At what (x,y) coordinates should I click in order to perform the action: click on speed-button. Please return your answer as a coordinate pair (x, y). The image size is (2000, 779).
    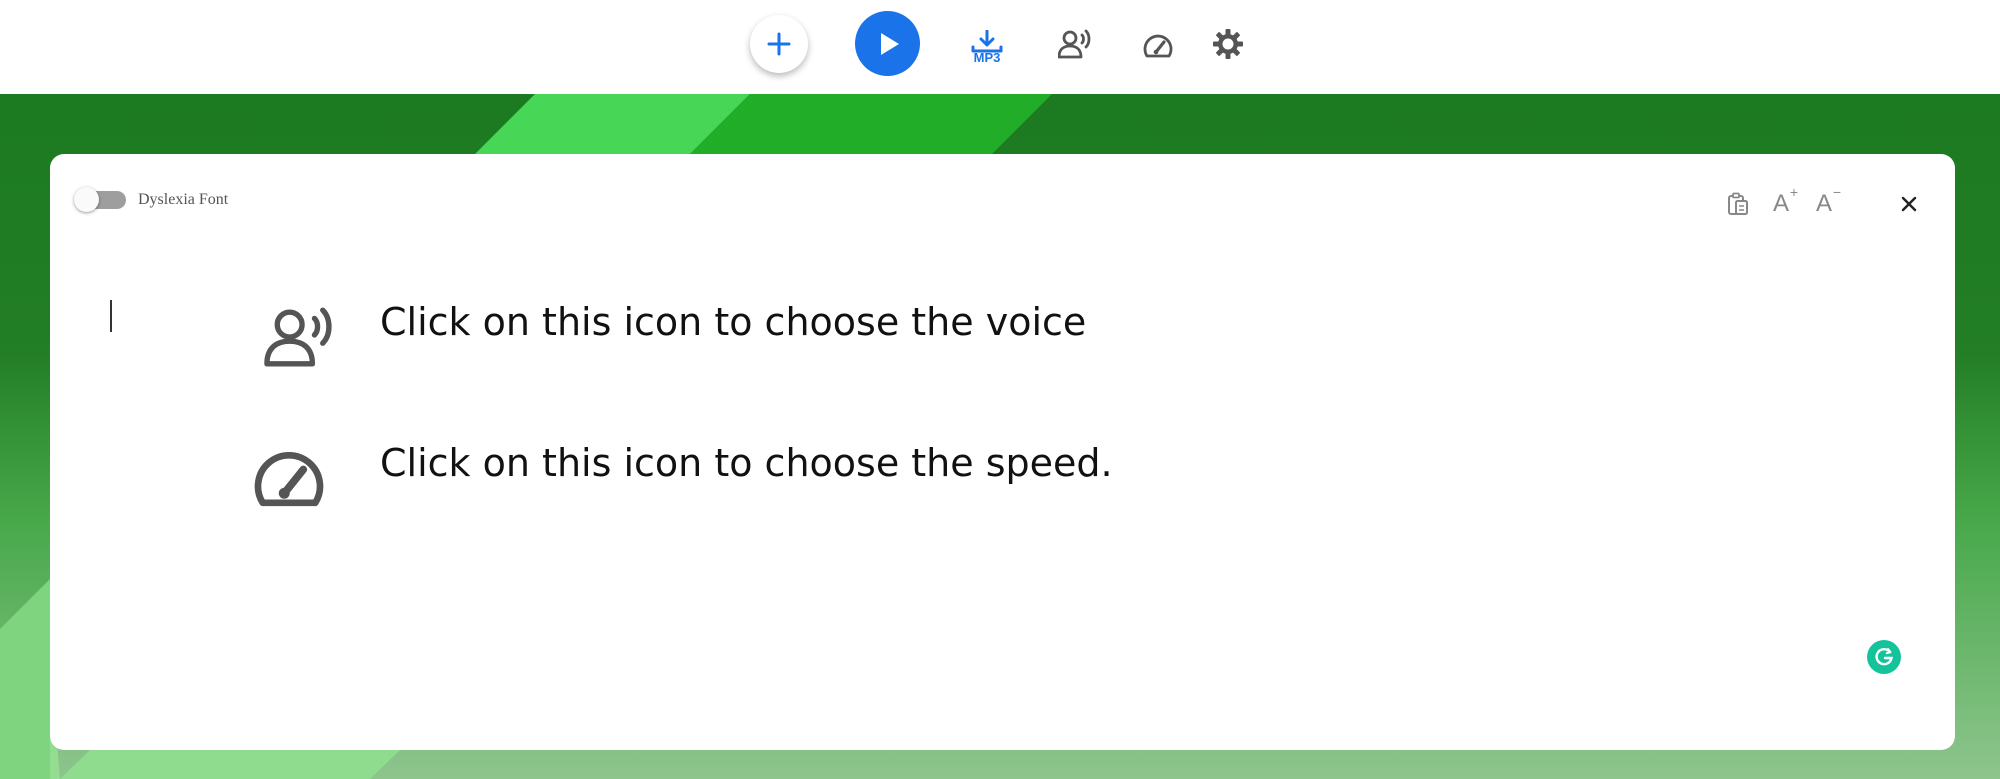
    Looking at the image, I should click on (1158, 46).